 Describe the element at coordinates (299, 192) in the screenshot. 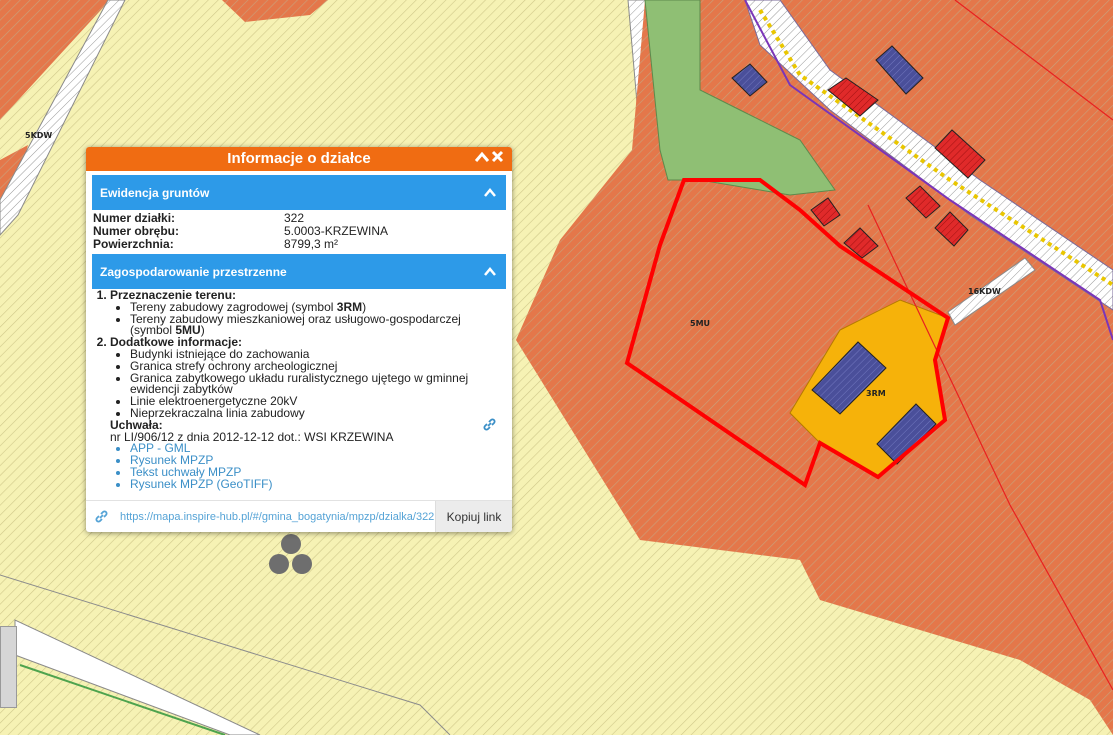

I see `section-ewidencja: Ewidencja gruntów` at that location.